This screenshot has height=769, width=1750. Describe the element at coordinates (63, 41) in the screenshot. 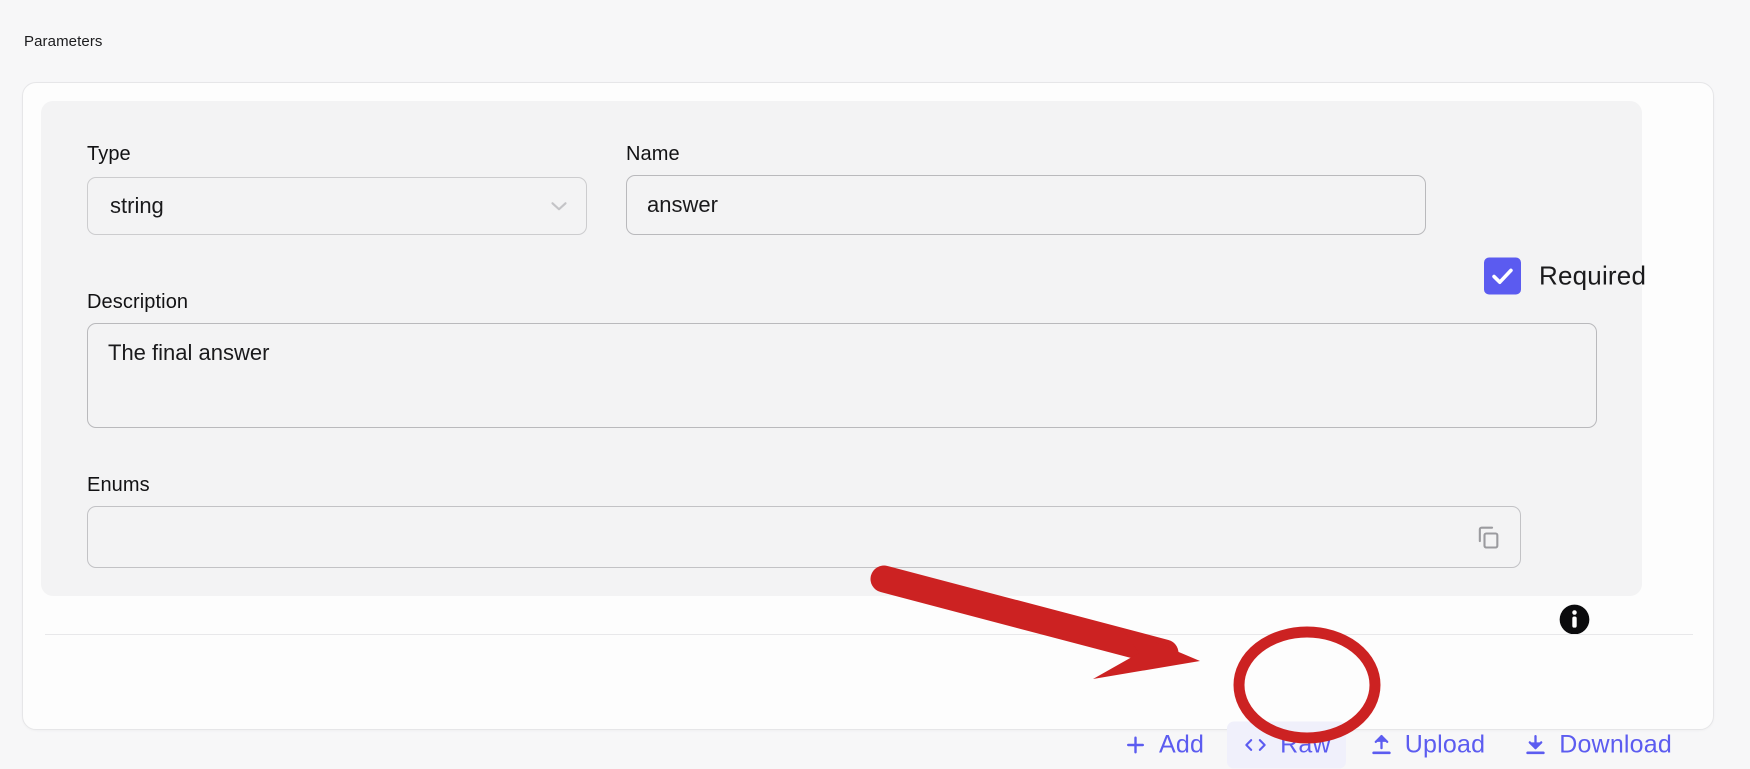

I see `section-label: Parameters` at that location.